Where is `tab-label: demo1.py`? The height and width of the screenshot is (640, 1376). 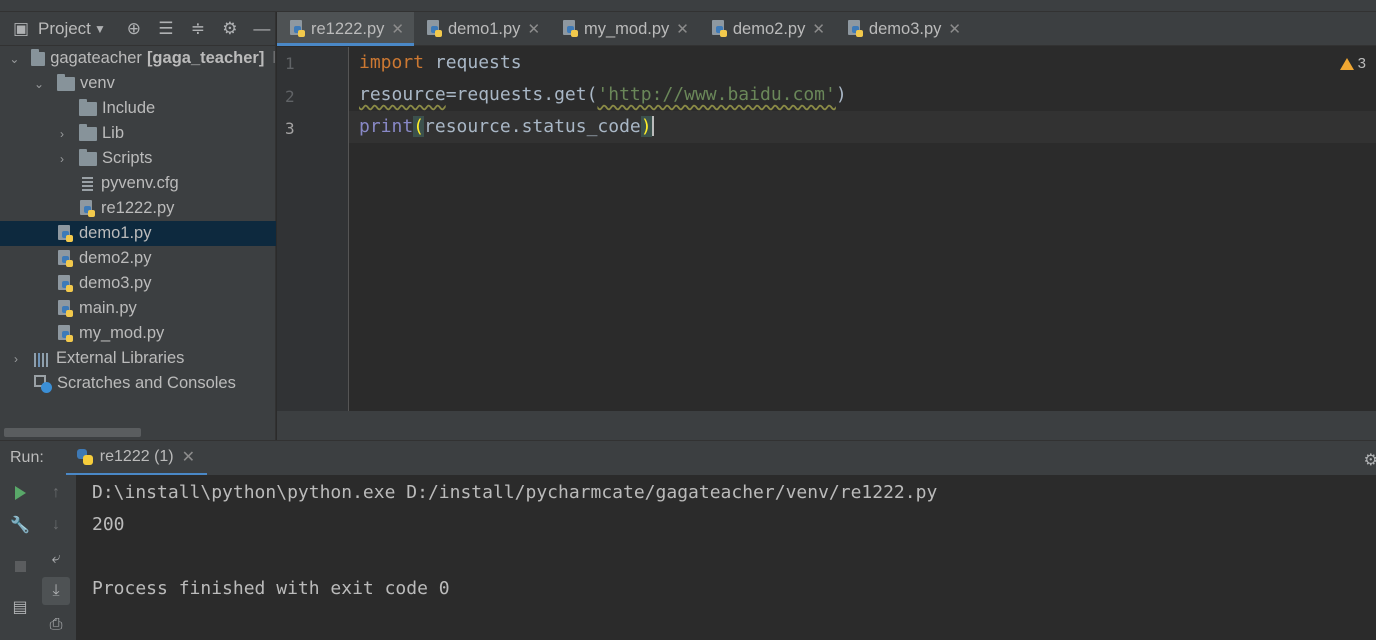
tab-label: demo1.py is located at coordinates (484, 28).